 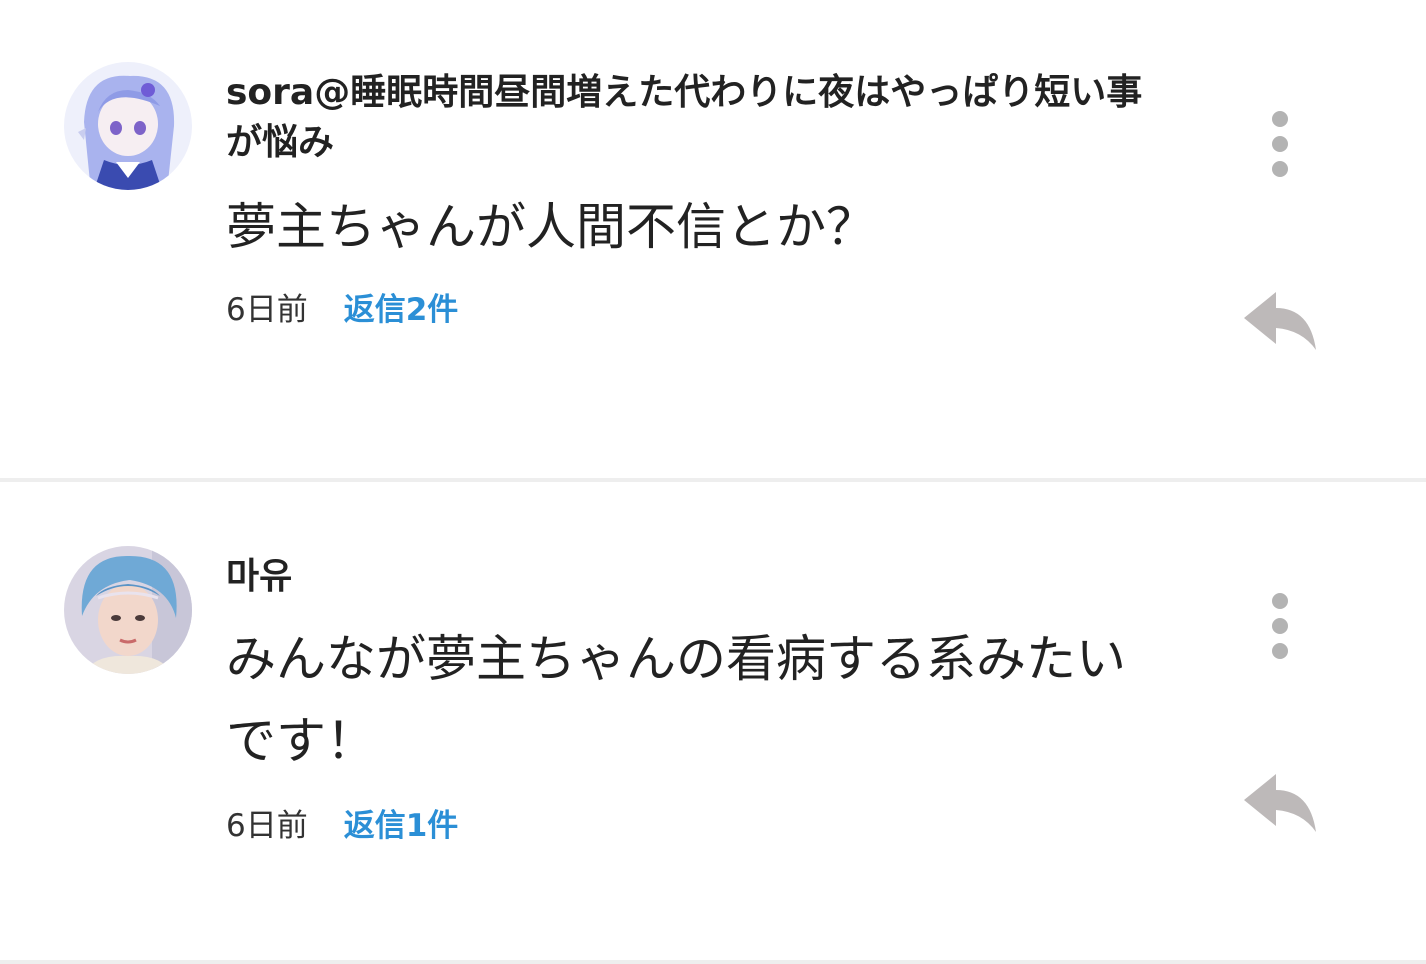 I want to click on comment-meta: 6日前 返信1件, so click(x=342, y=826).